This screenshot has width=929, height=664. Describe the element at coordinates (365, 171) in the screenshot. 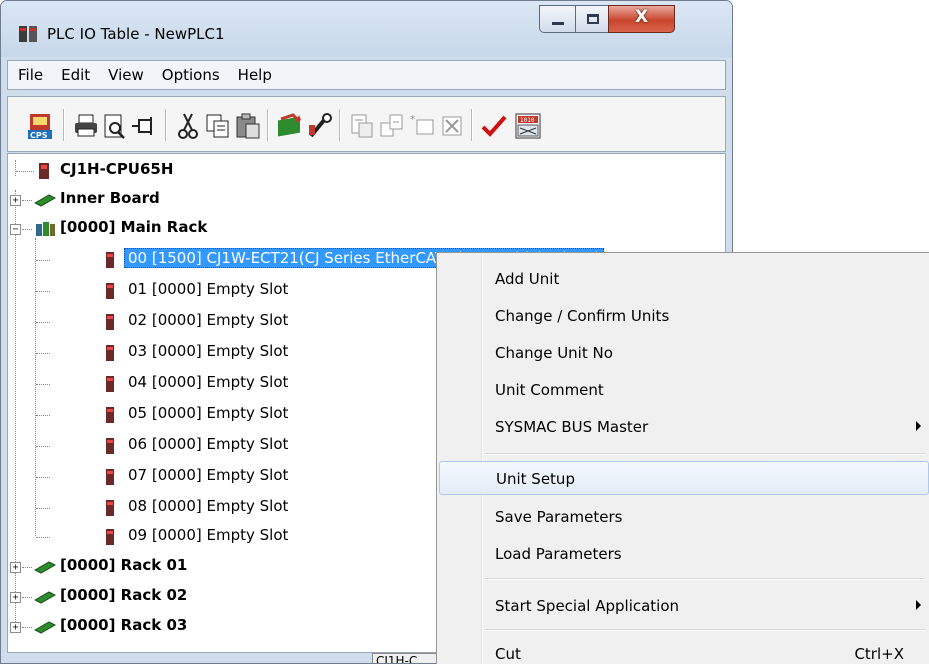

I see `tree-item-cpu: CJ1H-CPU65H` at that location.